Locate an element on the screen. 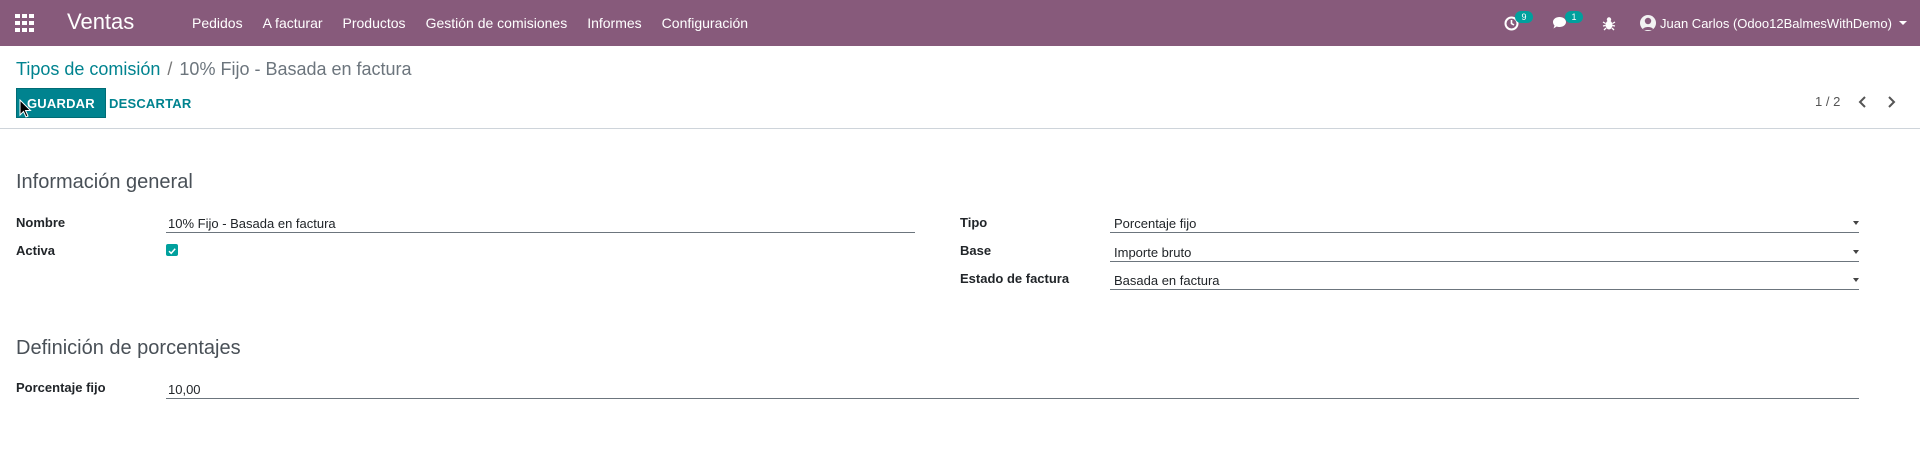  pager-next-button is located at coordinates (1891, 102).